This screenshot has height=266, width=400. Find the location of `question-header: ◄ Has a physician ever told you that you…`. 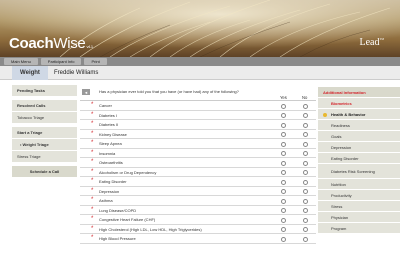

question-header: ◄ Has a physician ever told you that you… is located at coordinates (198, 94).